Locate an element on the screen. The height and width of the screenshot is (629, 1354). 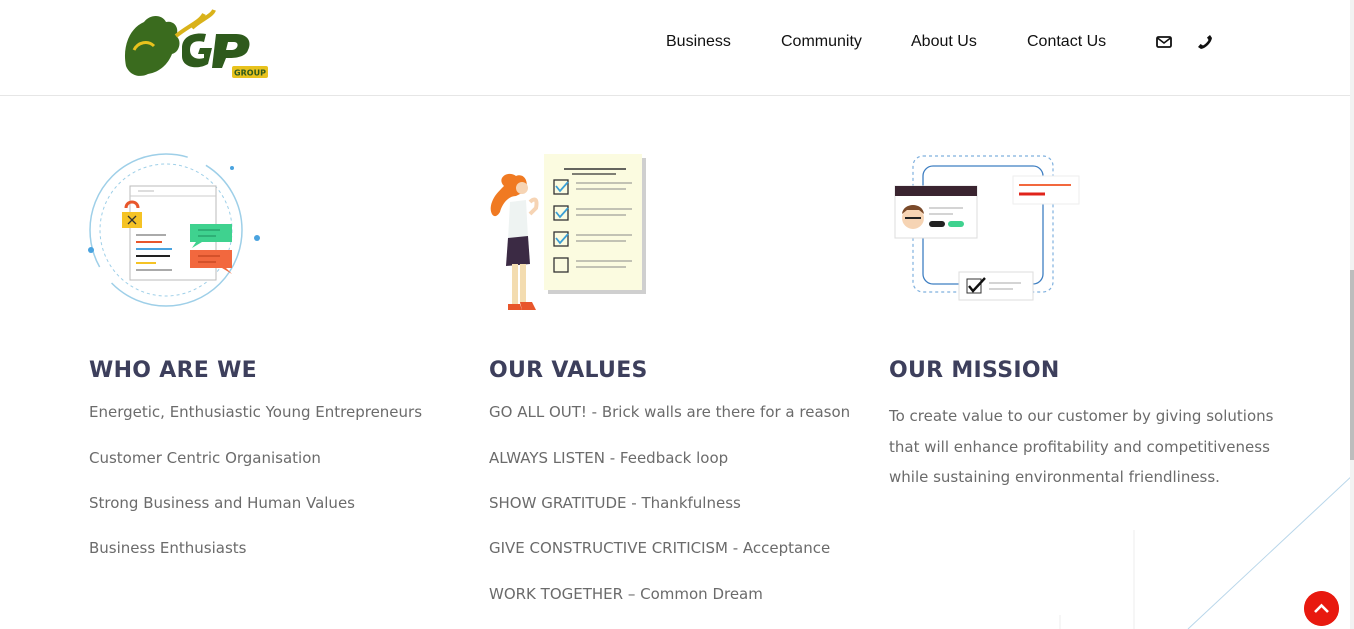
who-item: Strong Business and Human Values is located at coordinates (222, 503).